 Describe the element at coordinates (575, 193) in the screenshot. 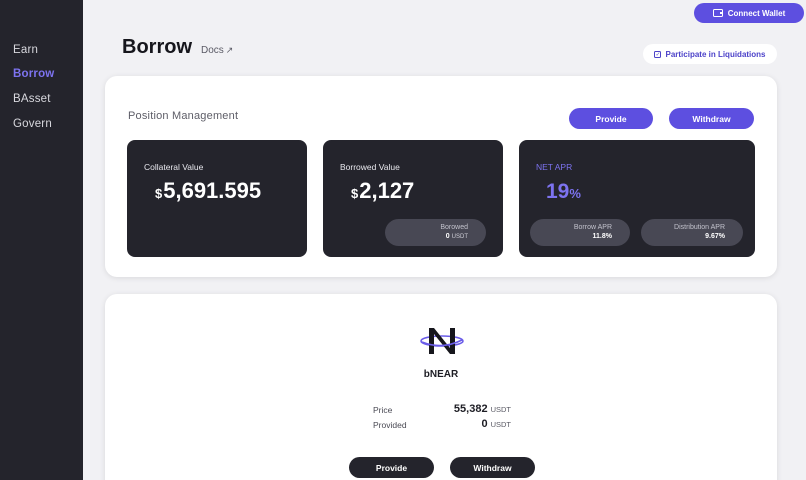

I see `net-apr-unit: %` at that location.